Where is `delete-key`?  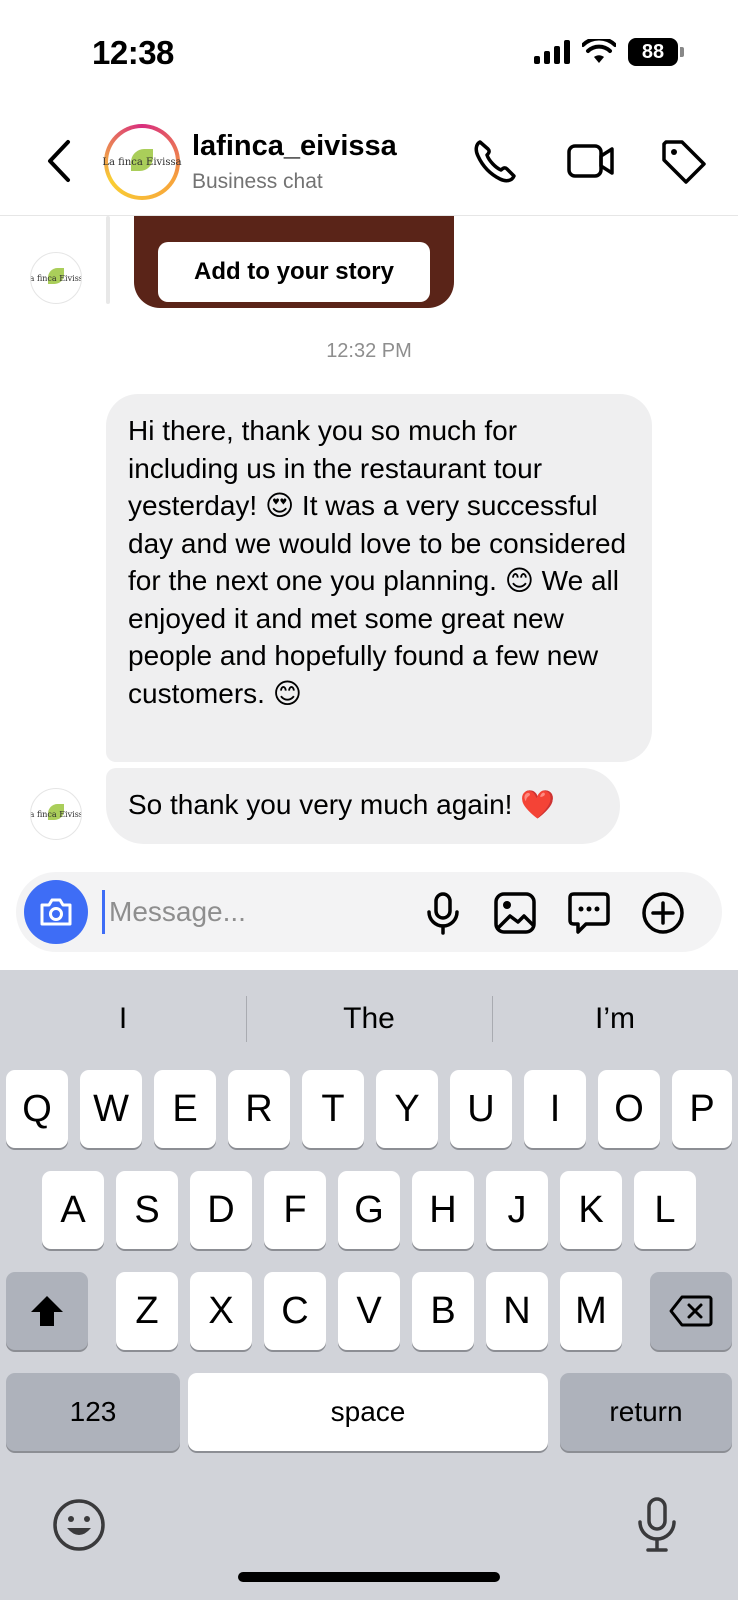 delete-key is located at coordinates (691, 1311).